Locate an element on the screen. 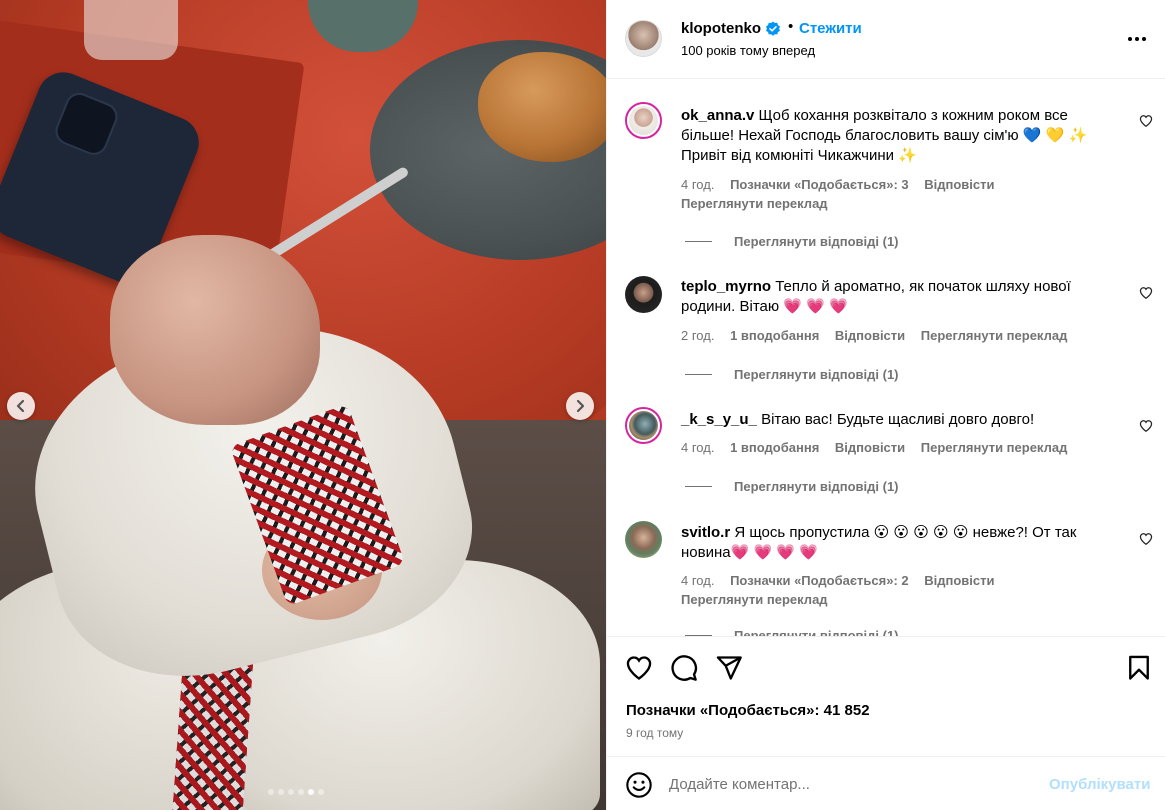 The width and height of the screenshot is (1165, 810). like-heart-icon is located at coordinates (639, 668).